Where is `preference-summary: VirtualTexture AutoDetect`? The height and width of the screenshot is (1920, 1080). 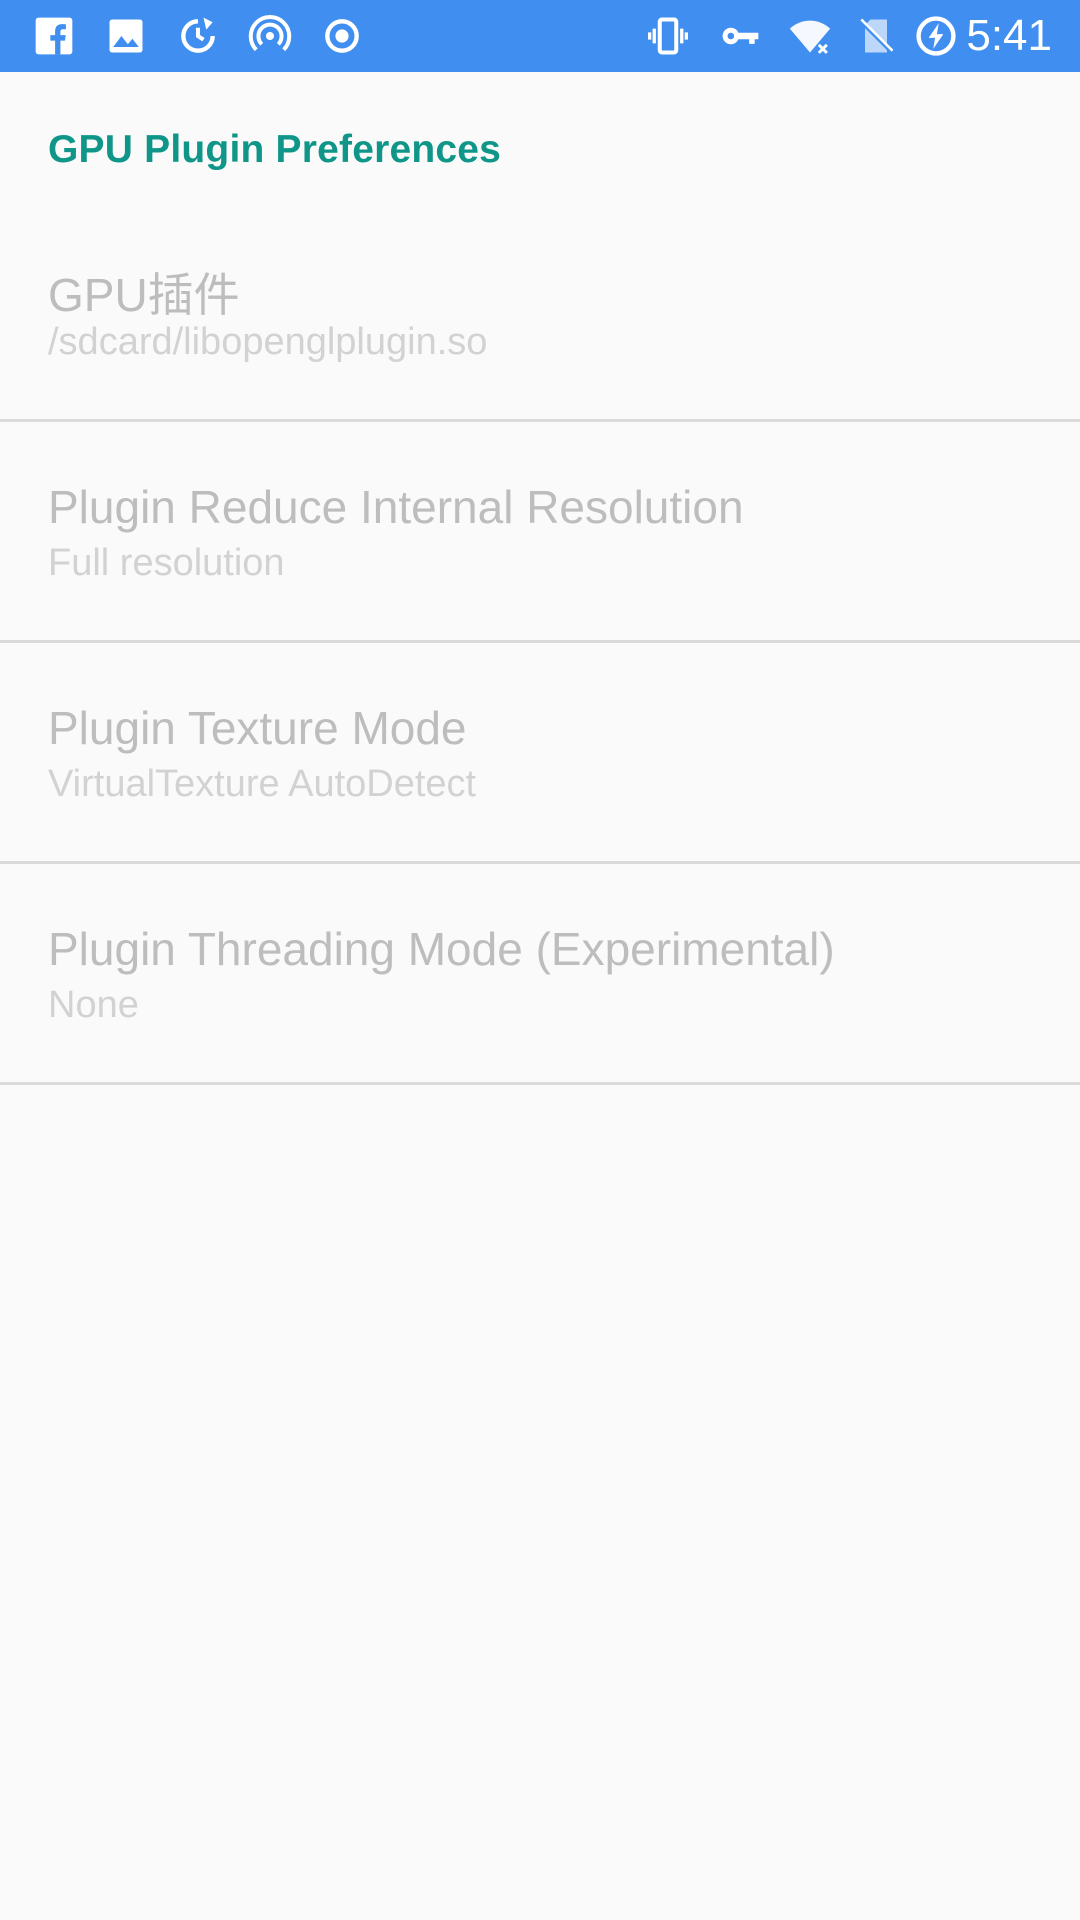
preference-summary: VirtualTexture AutoDetect is located at coordinates (262, 784).